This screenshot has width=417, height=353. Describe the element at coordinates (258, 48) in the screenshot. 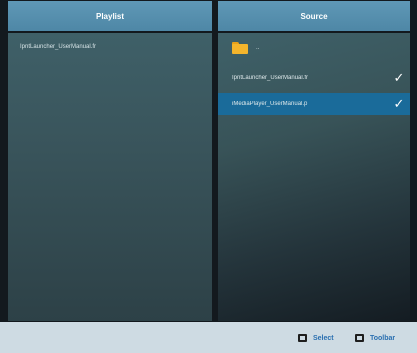

I see `parent-folder-label: ..` at that location.